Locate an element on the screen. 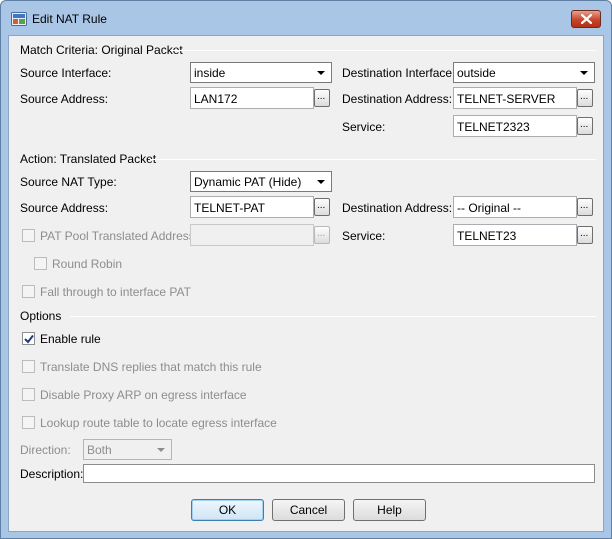 The width and height of the screenshot is (612, 539). translated-service-field: TELNET23 is located at coordinates (515, 235).